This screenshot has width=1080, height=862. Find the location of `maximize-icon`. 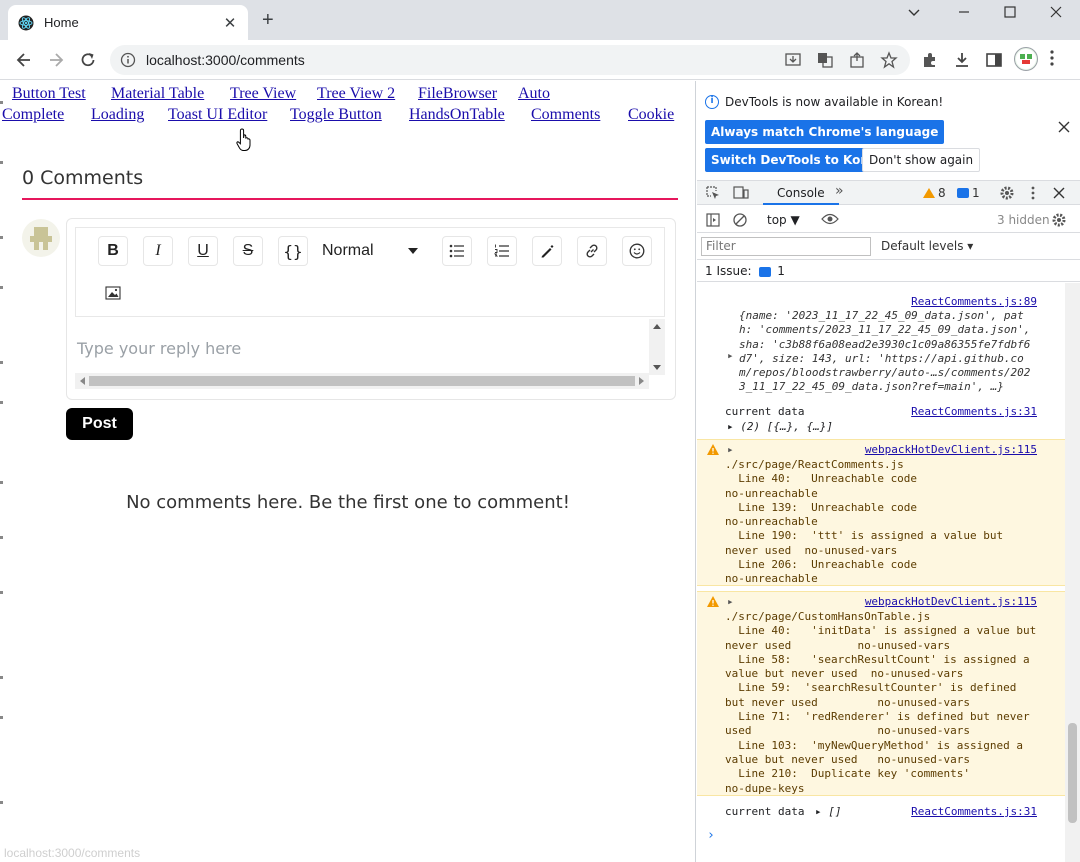

maximize-icon is located at coordinates (1010, 12).